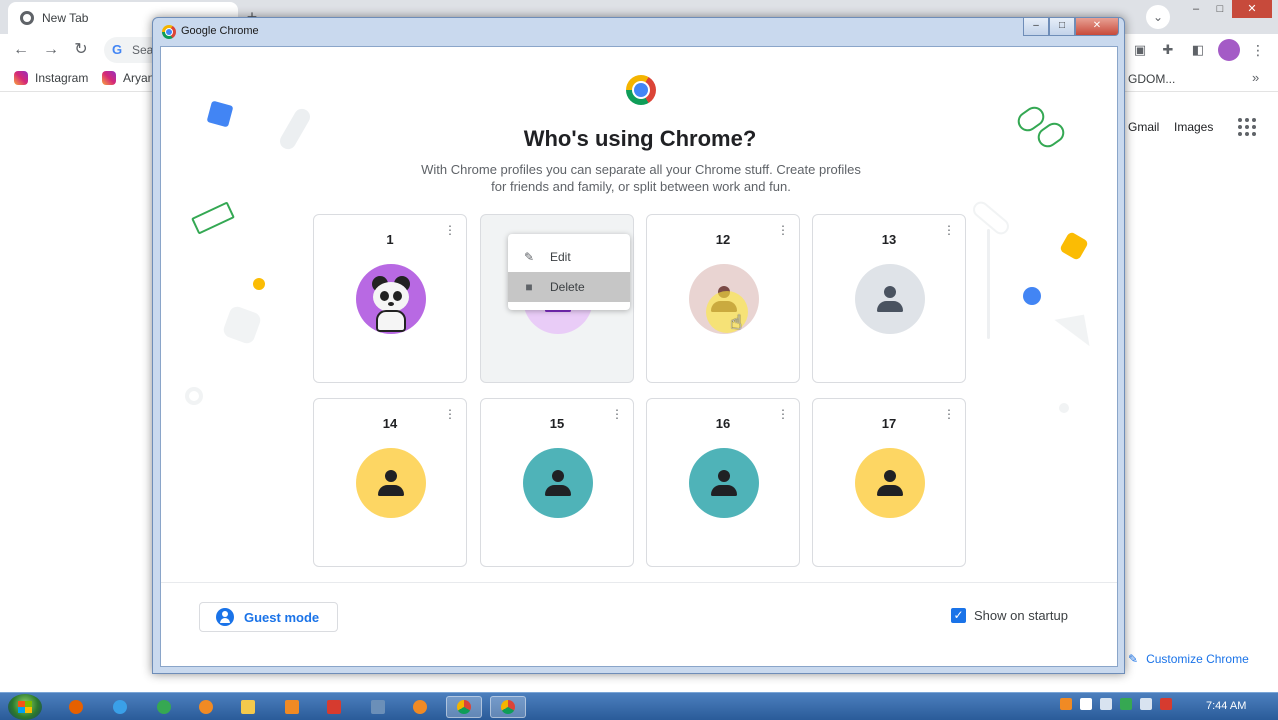  What do you see at coordinates (1168, 50) in the screenshot?
I see `puzzle-icon: ✚` at bounding box center [1168, 50].